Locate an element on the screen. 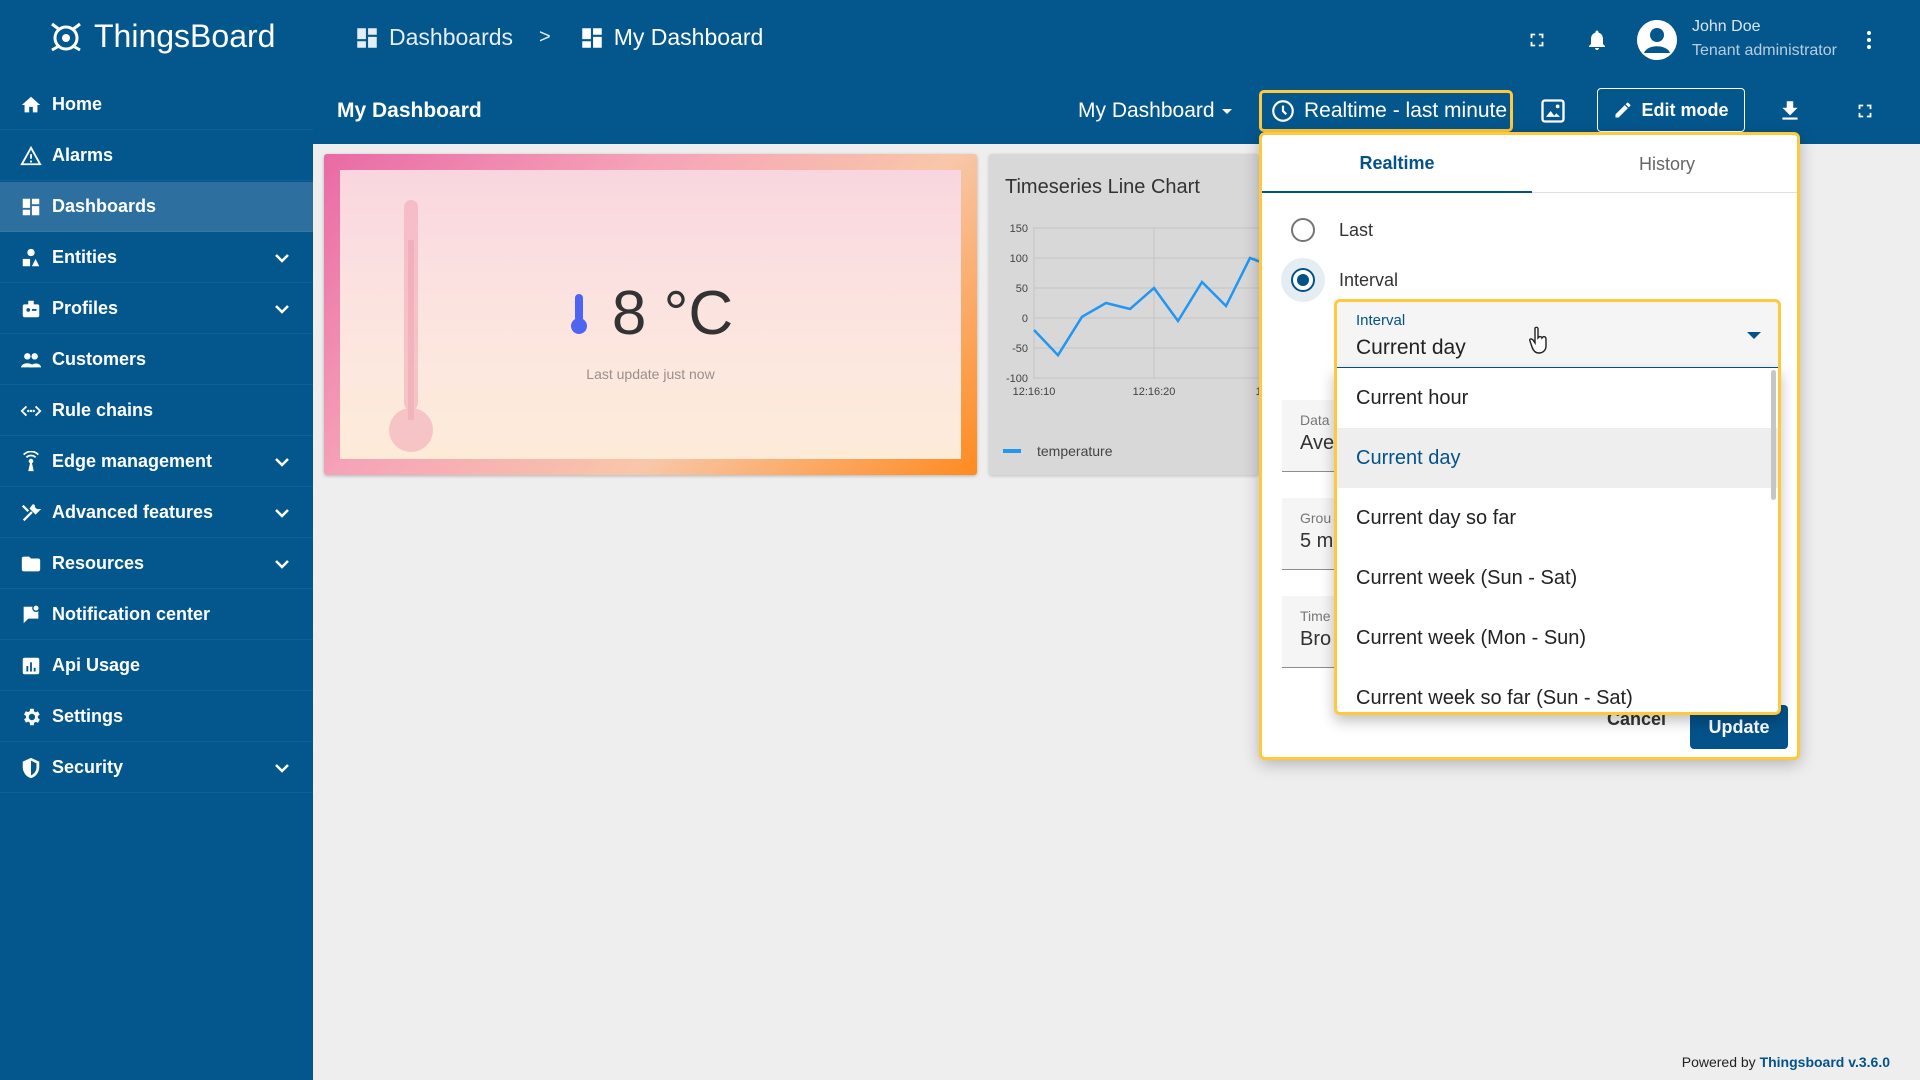 The width and height of the screenshot is (1920, 1080). sidebar-item-label: Alarms is located at coordinates (83, 155).